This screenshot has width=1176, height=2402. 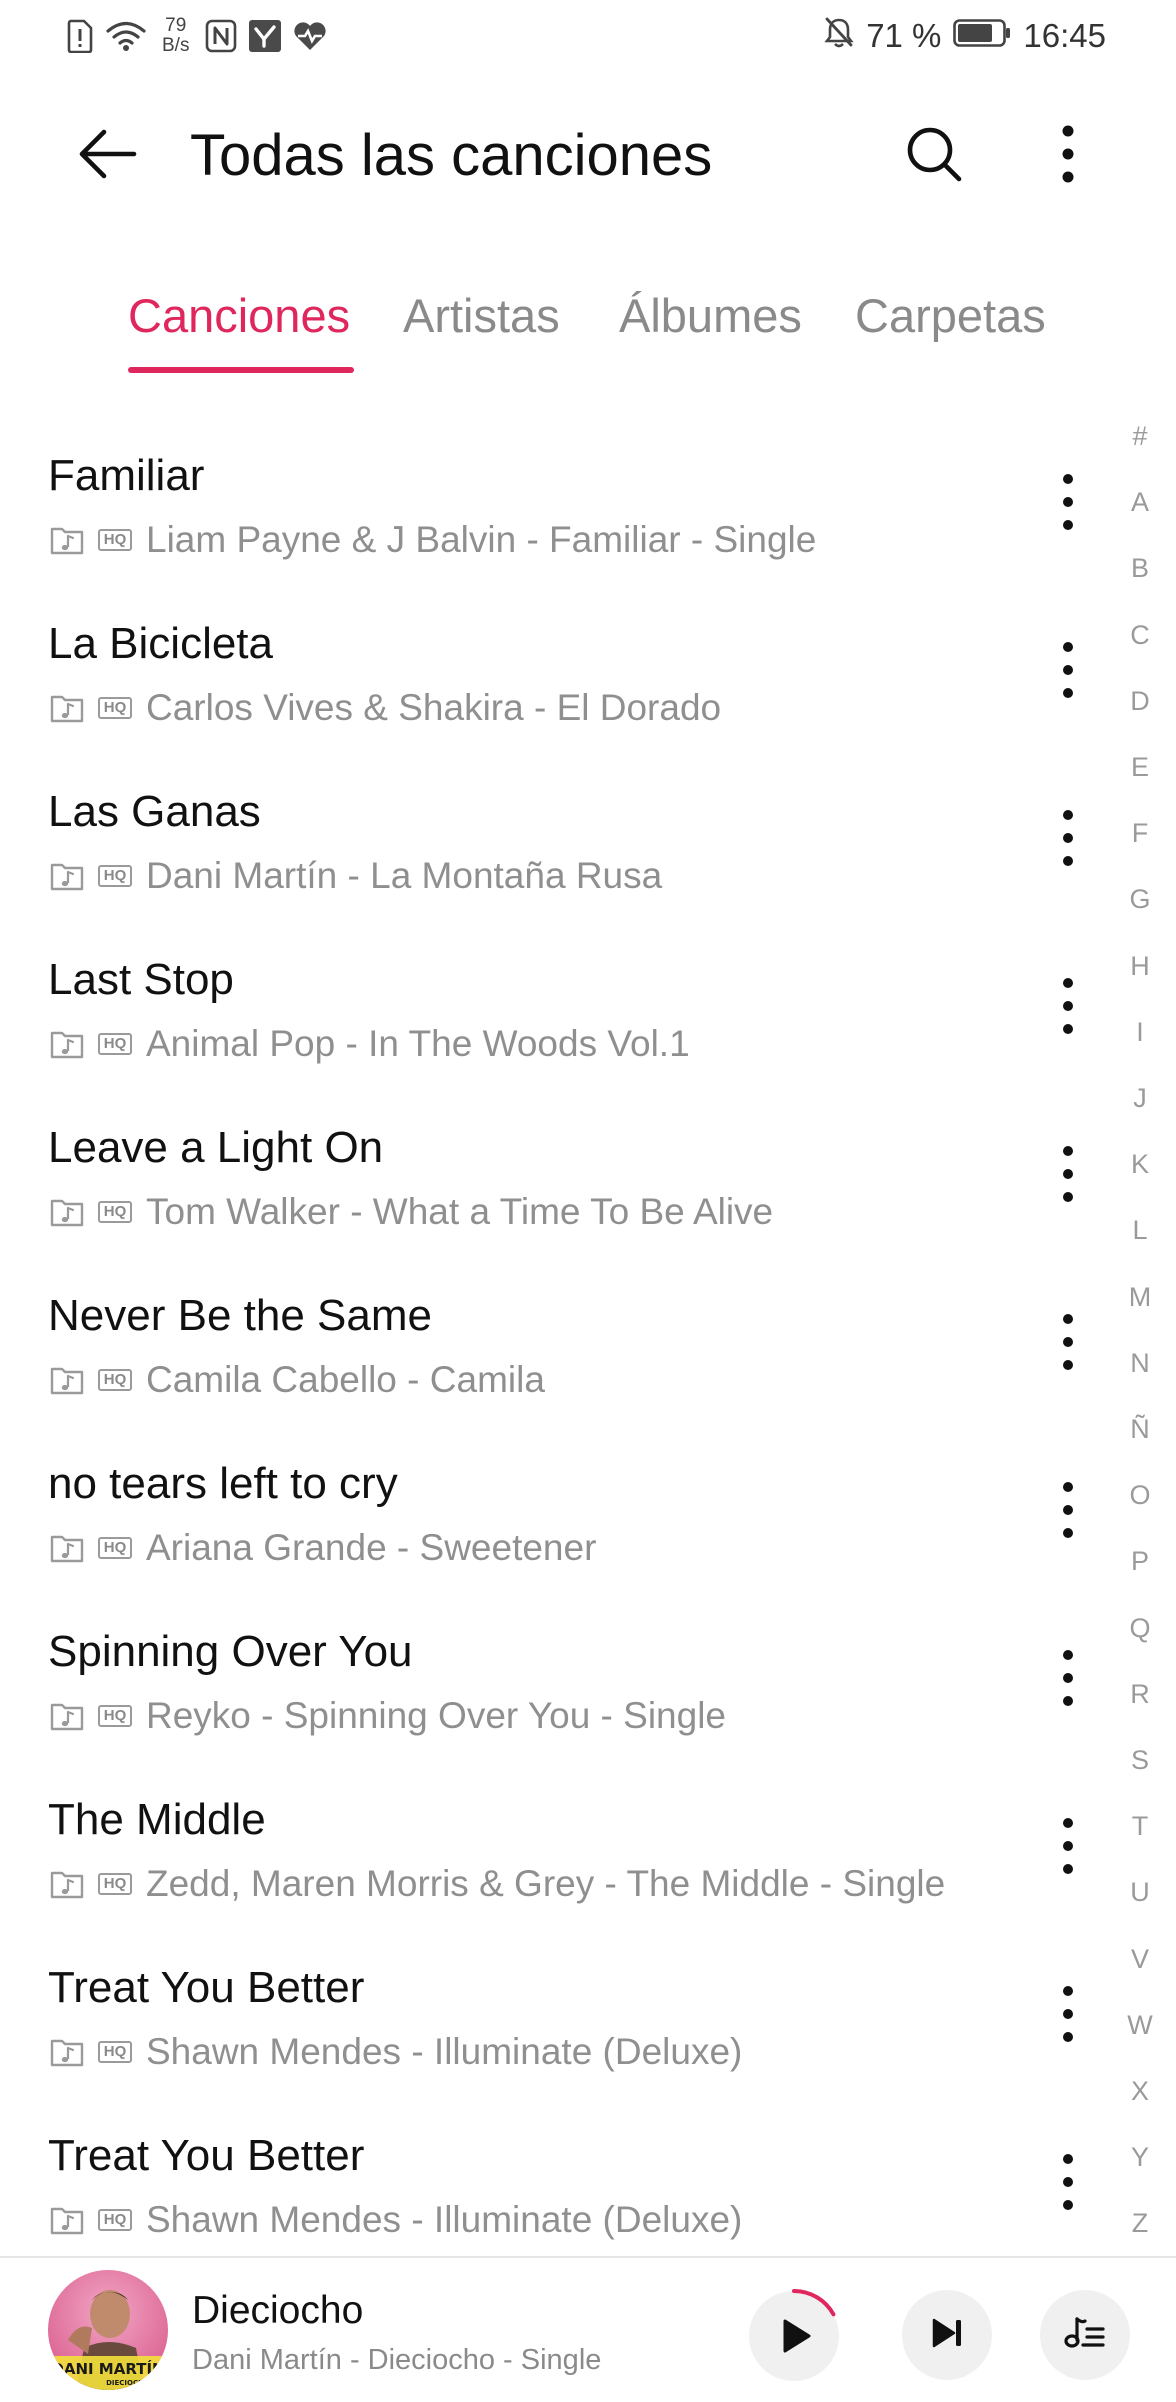 What do you see at coordinates (108, 2330) in the screenshot?
I see `album-art: DANI MARTÍN DIECIOCHO` at bounding box center [108, 2330].